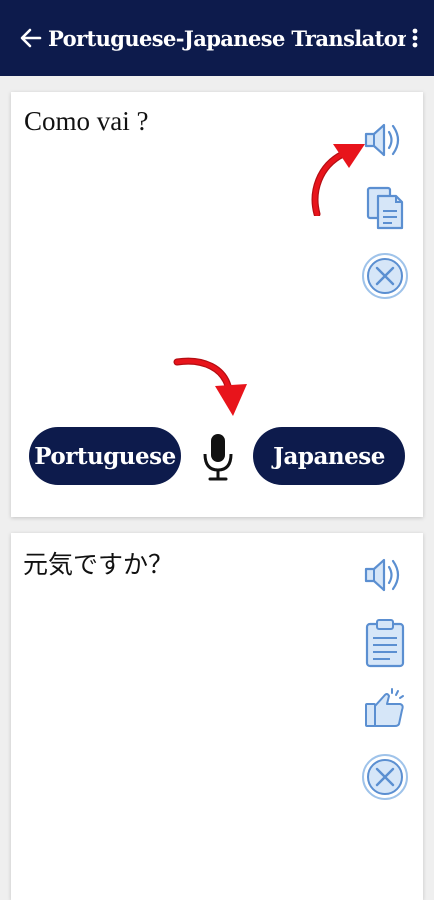 The height and width of the screenshot is (900, 434). Describe the element at coordinates (329, 456) in the screenshot. I see `target-language-button: Japanese` at that location.